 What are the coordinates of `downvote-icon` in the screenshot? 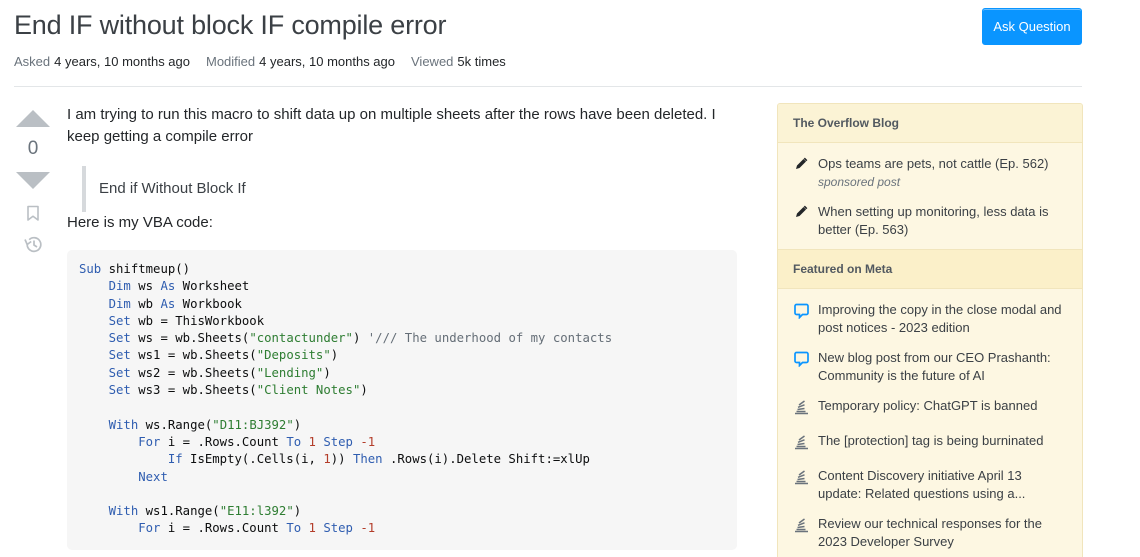 It's located at (33, 180).